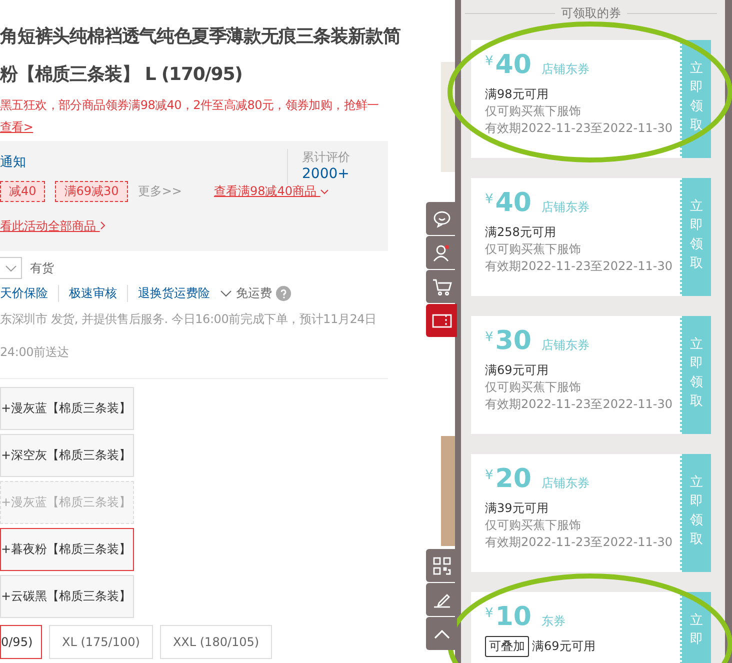  Describe the element at coordinates (189, 105) in the screenshot. I see `promo-text: 黑五狂欢，部分商品领券满98减40，2件至高减80元，领券加购，抢鲜一` at that location.